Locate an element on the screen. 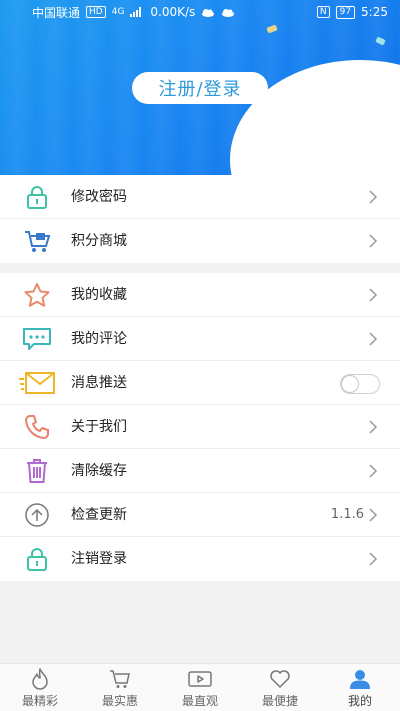 Image resolution: width=400 pixels, height=711 pixels. register-login-button: 注册/登录 is located at coordinates (200, 88).